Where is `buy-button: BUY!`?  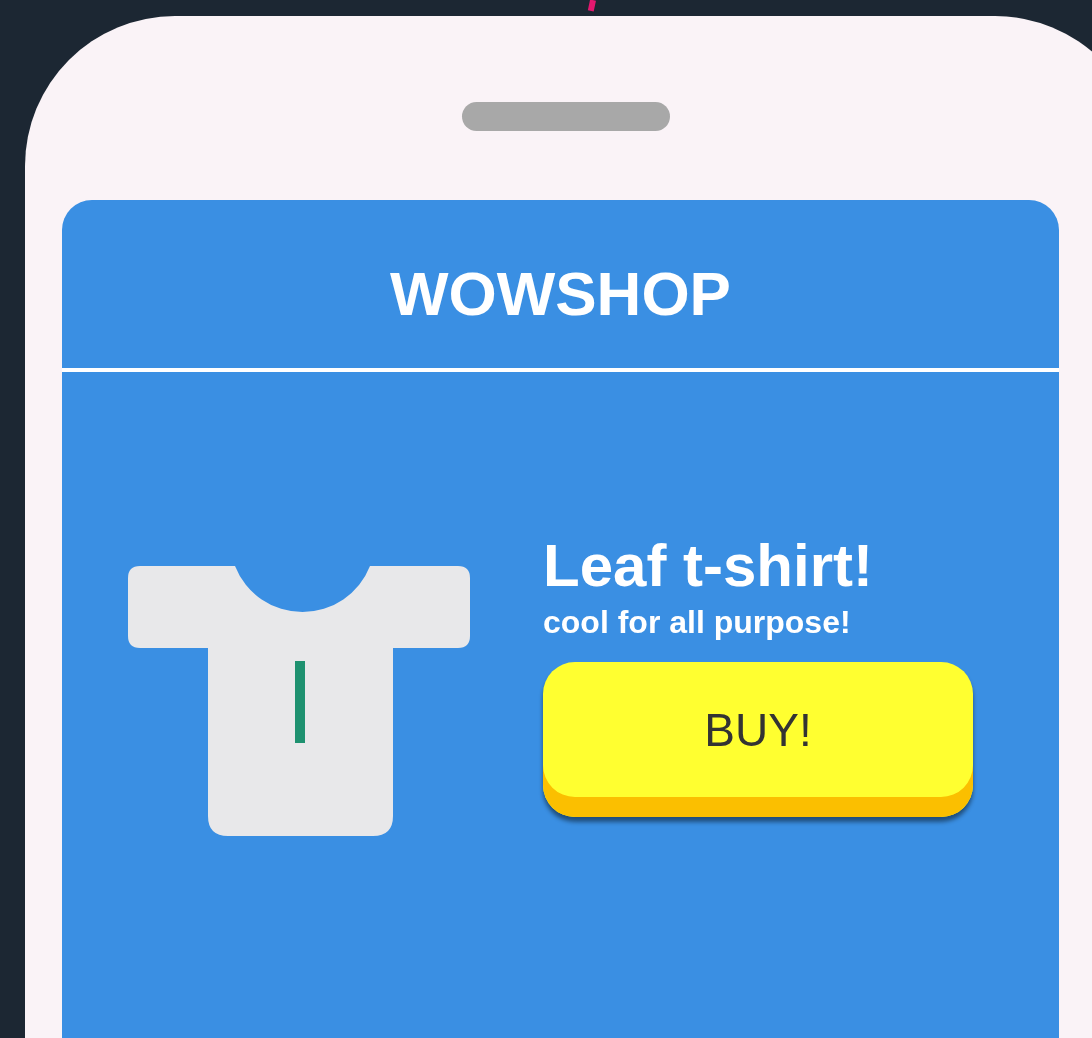 buy-button: BUY! is located at coordinates (758, 739).